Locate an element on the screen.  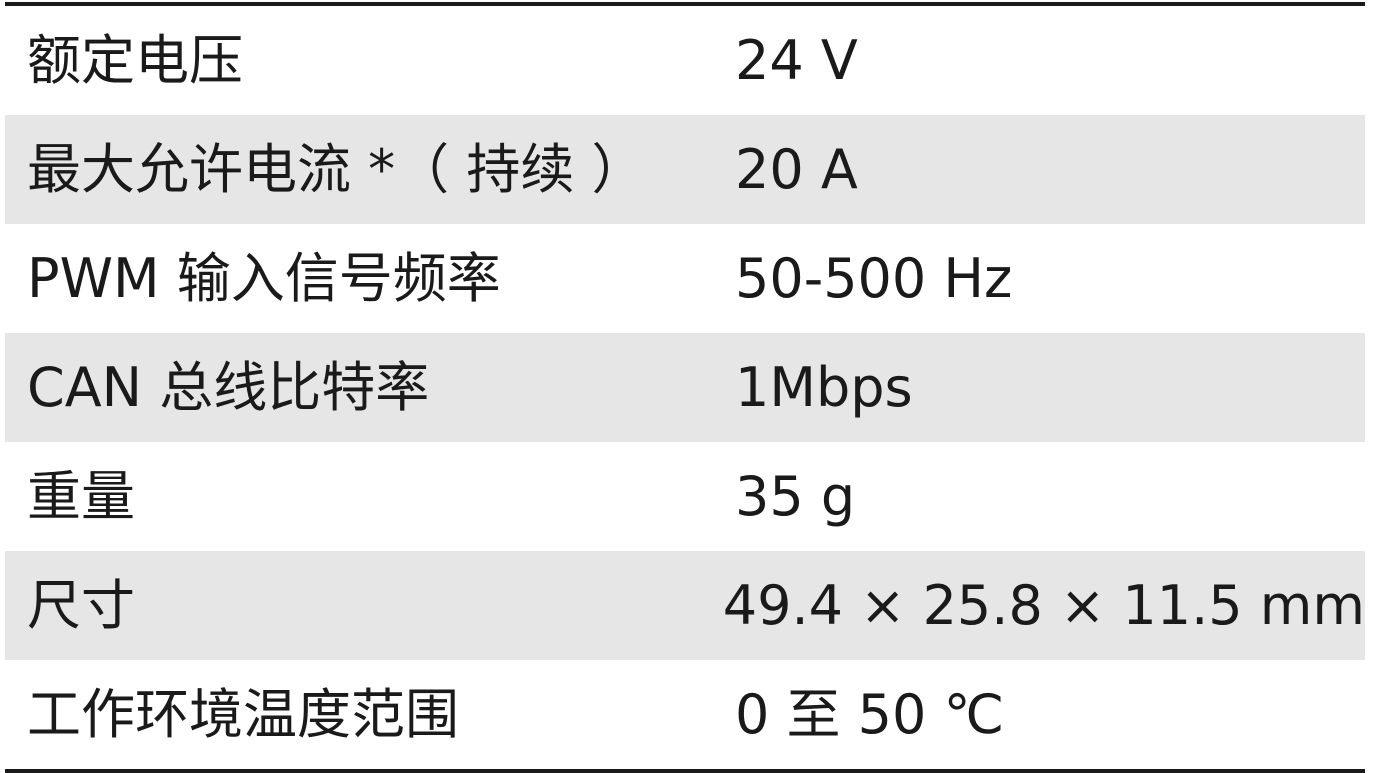
spec-value: 1Mbps is located at coordinates (824, 387).